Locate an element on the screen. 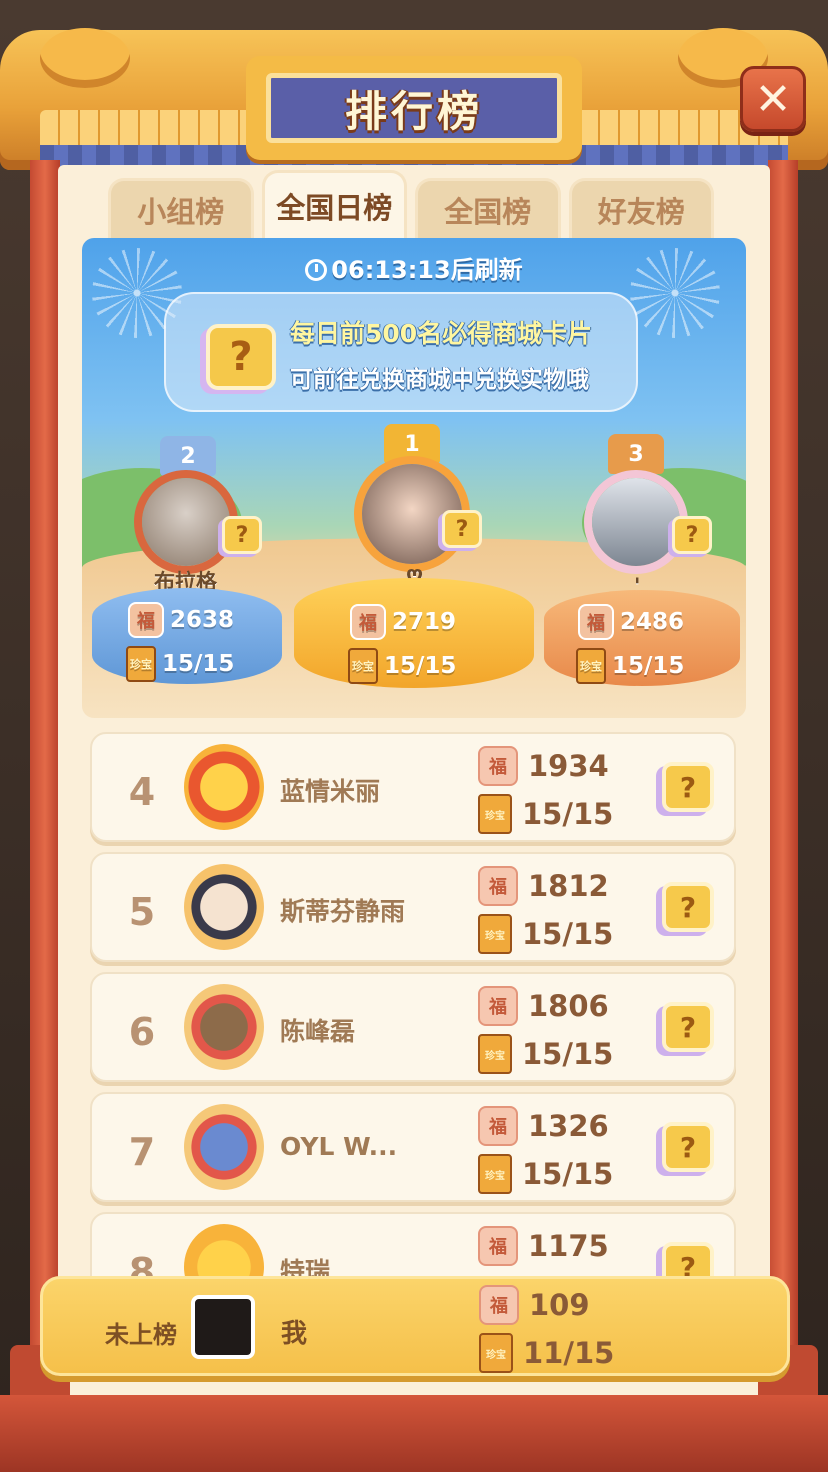  title-plate: 排行榜 is located at coordinates (414, 108).